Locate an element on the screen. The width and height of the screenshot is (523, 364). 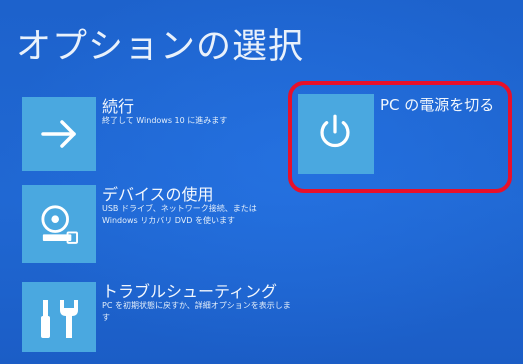
option-use-device-label: デバイスの使用 is located at coordinates (158, 194).